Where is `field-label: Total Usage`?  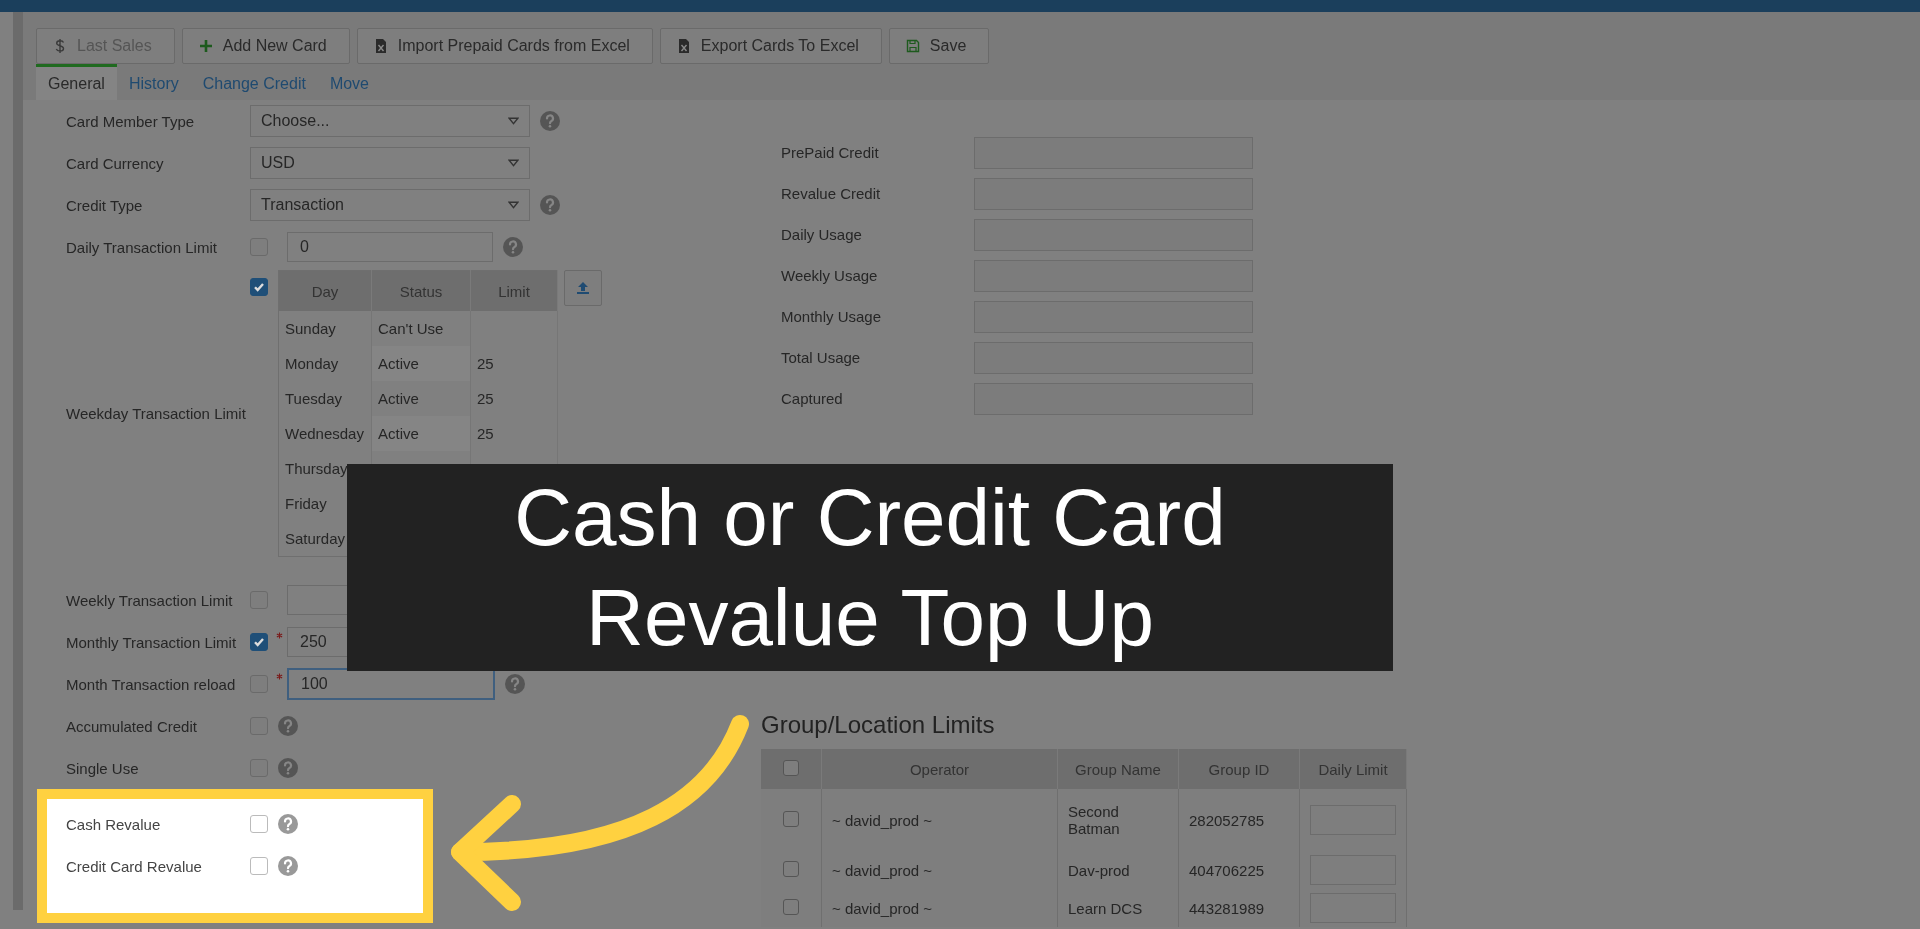
field-label: Total Usage is located at coordinates (821, 357).